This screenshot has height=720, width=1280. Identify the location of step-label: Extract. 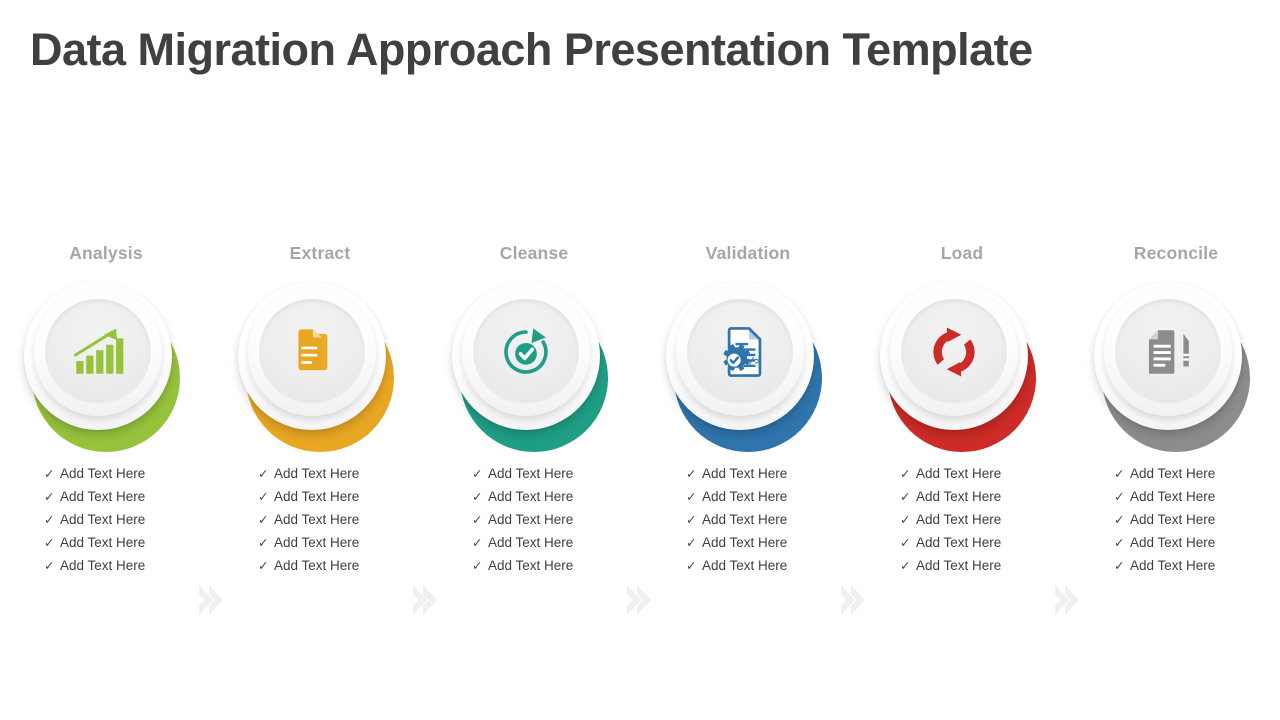
(320, 253).